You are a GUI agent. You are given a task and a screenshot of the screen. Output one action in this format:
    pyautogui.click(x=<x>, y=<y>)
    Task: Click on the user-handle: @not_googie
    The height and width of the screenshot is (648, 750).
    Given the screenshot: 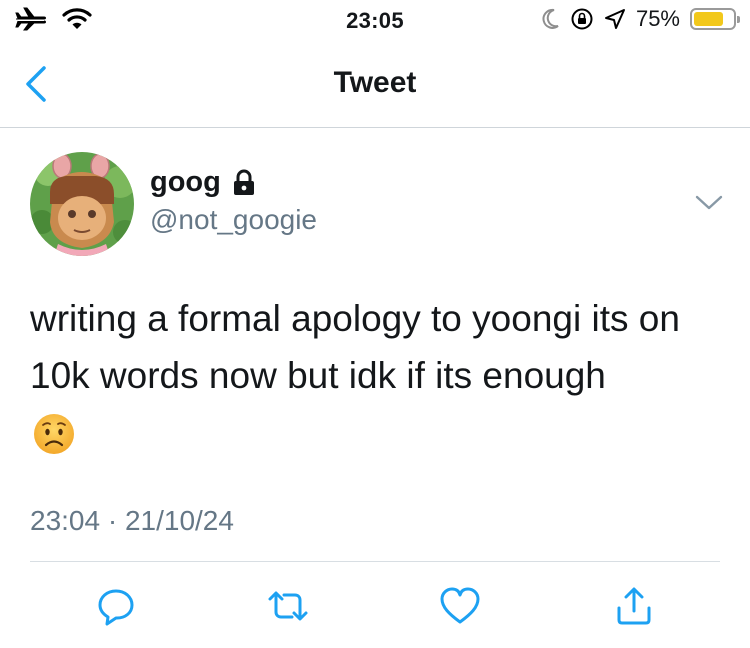 What is the action you would take?
    pyautogui.click(x=233, y=220)
    